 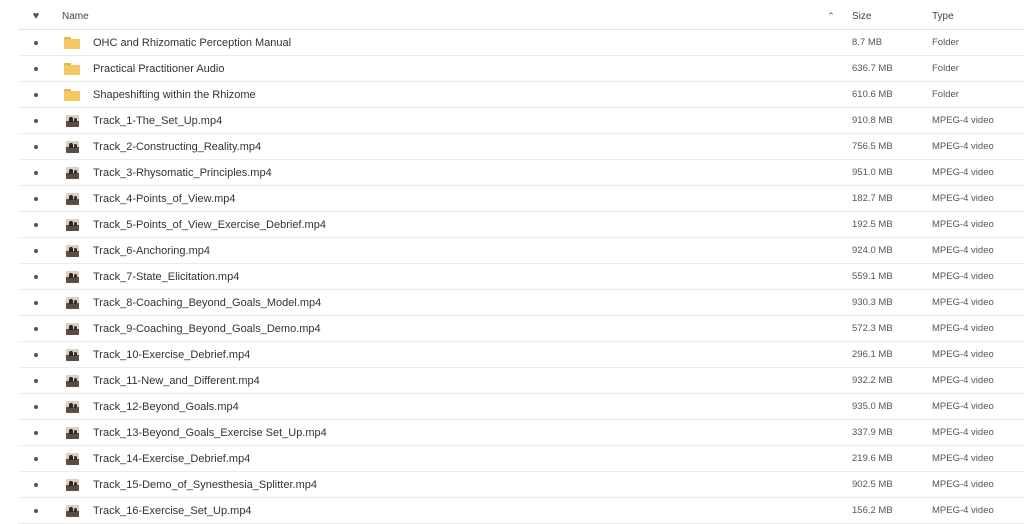 What do you see at coordinates (207, 302) in the screenshot?
I see `file-name: Track_8-Coaching_Beyond_Goals_Model.mp4` at bounding box center [207, 302].